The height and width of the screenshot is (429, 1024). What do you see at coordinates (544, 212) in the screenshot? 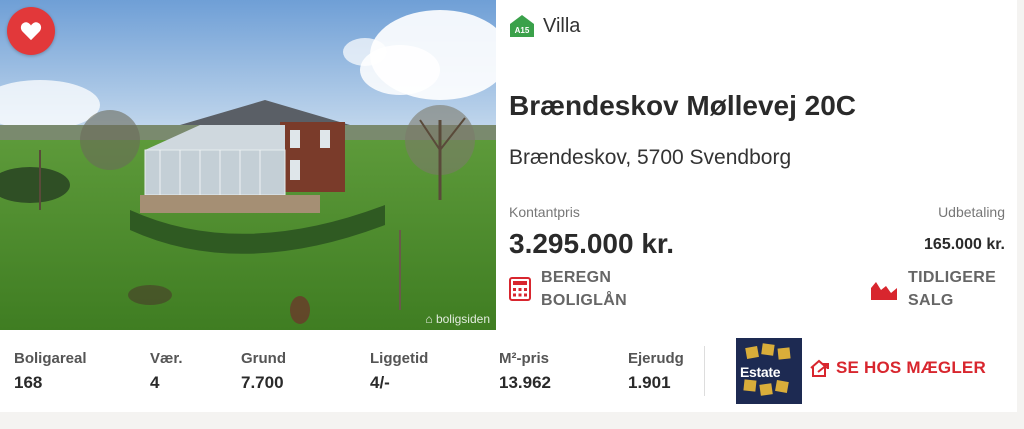
I see `cash-price-label: Kontantpris` at bounding box center [544, 212].